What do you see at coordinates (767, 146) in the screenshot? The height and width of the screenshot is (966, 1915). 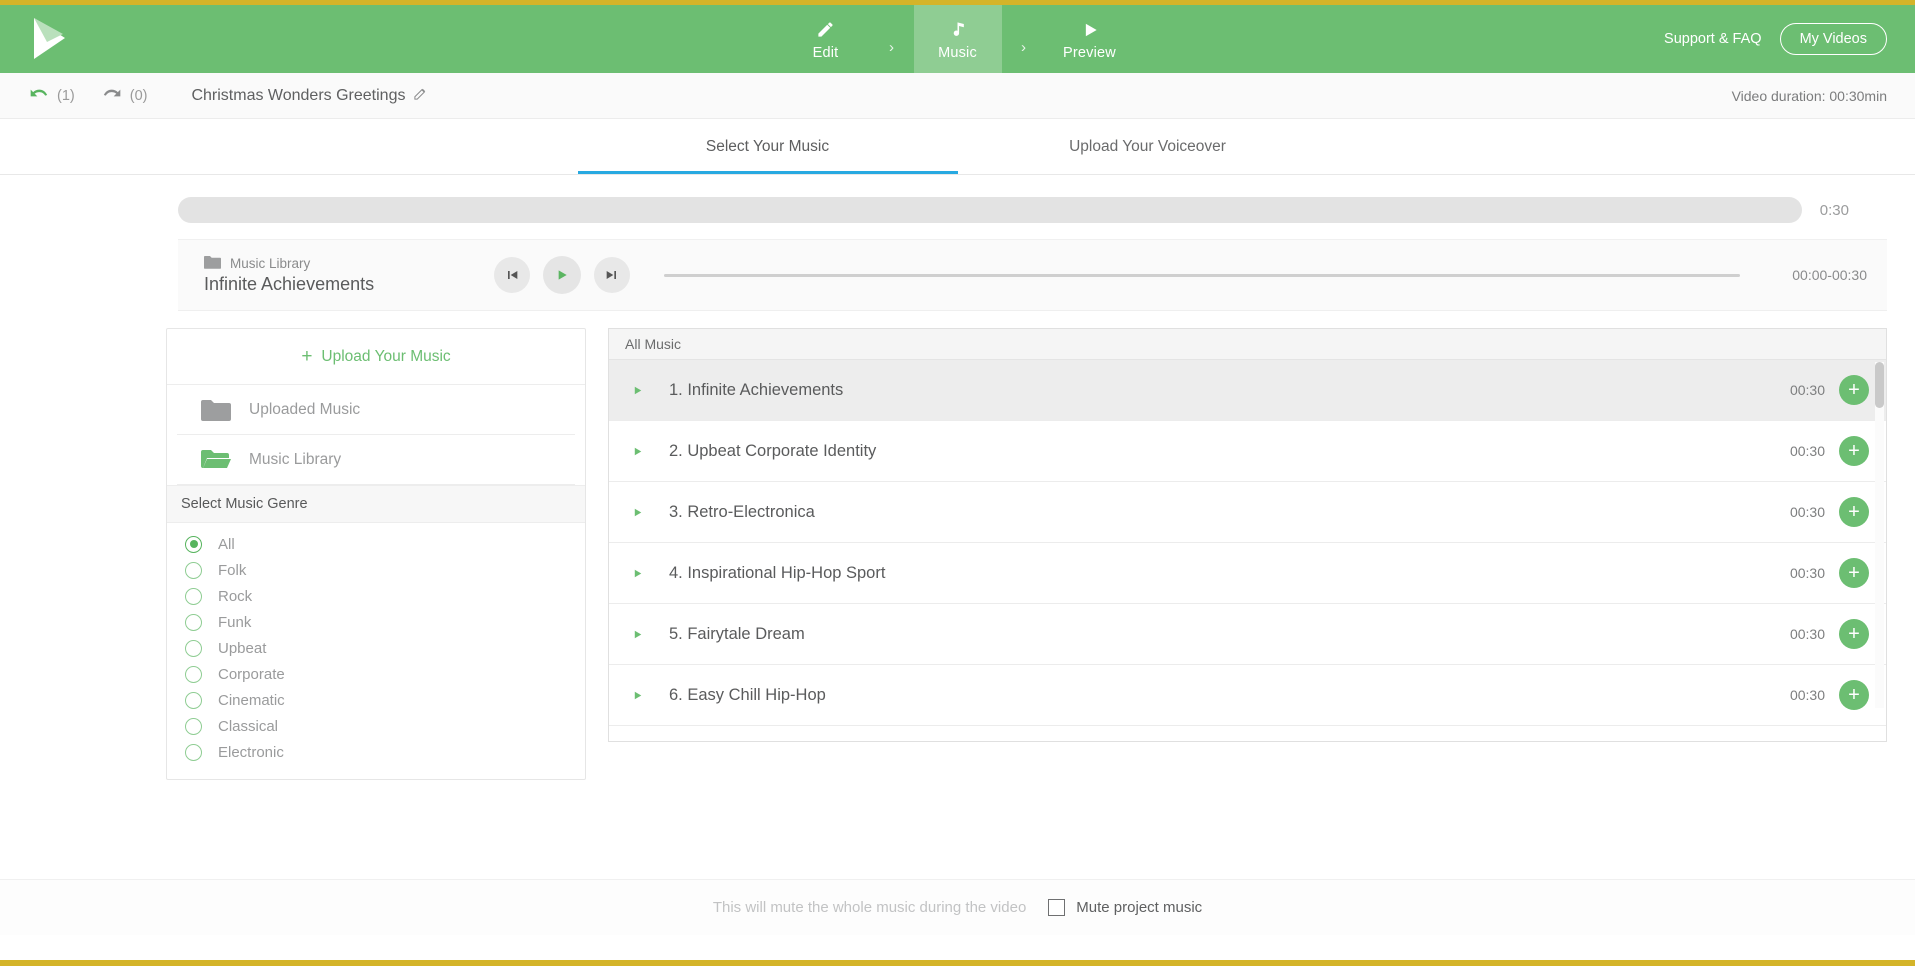 I see `tab-select-your-music: Select Your Music` at bounding box center [767, 146].